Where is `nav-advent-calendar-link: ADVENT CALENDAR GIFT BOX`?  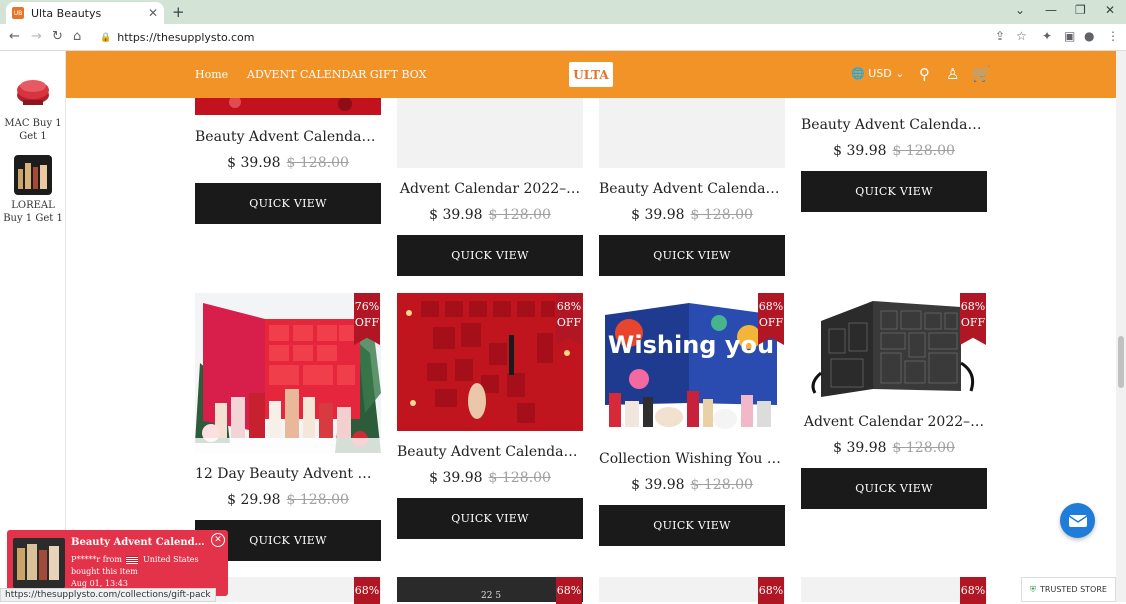 nav-advent-calendar-link: ADVENT CALENDAR GIFT BOX is located at coordinates (336, 74).